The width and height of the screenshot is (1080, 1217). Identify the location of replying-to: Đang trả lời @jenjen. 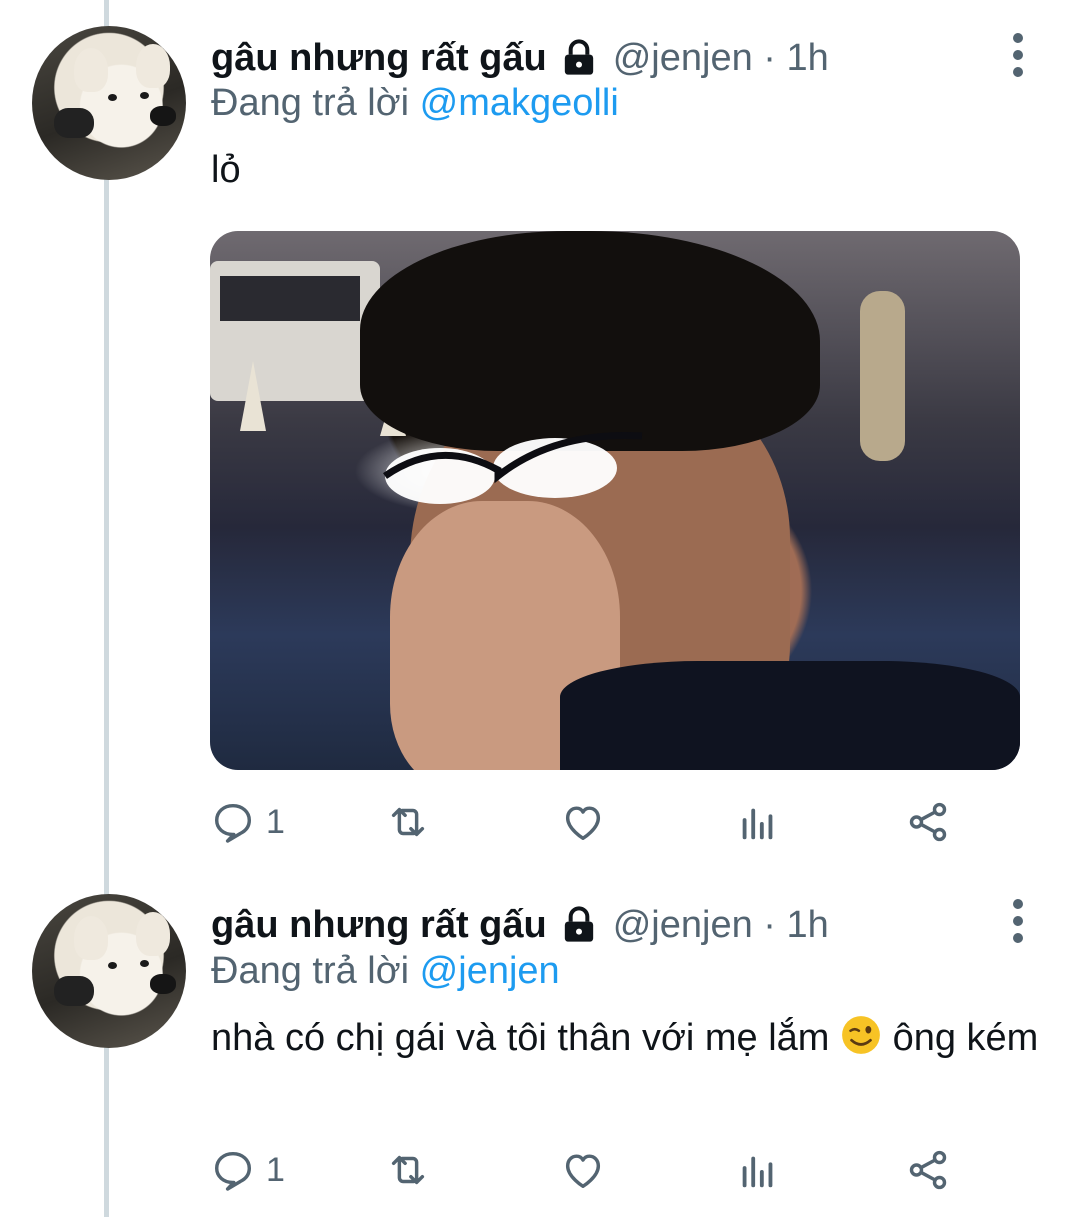
(385, 971).